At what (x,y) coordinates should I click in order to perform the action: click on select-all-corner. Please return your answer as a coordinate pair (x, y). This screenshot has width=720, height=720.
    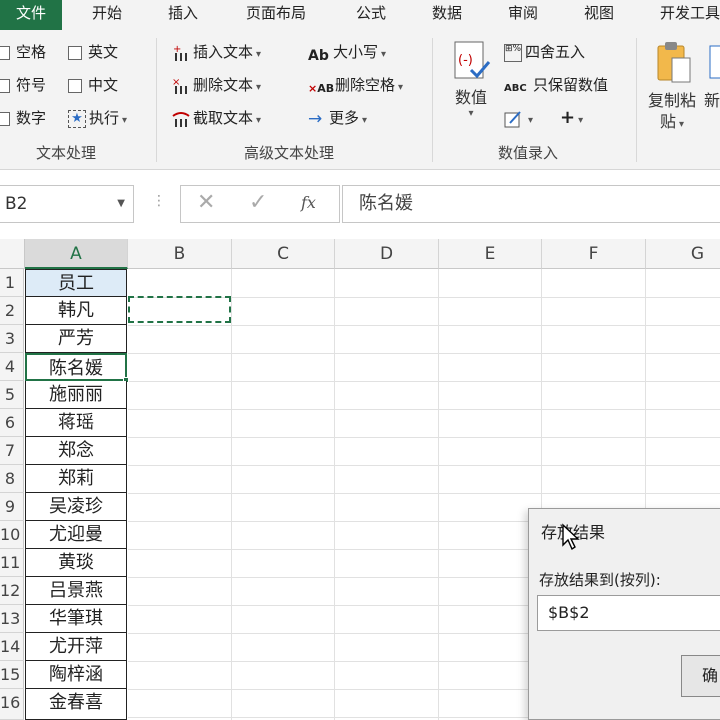
    Looking at the image, I should click on (12, 254).